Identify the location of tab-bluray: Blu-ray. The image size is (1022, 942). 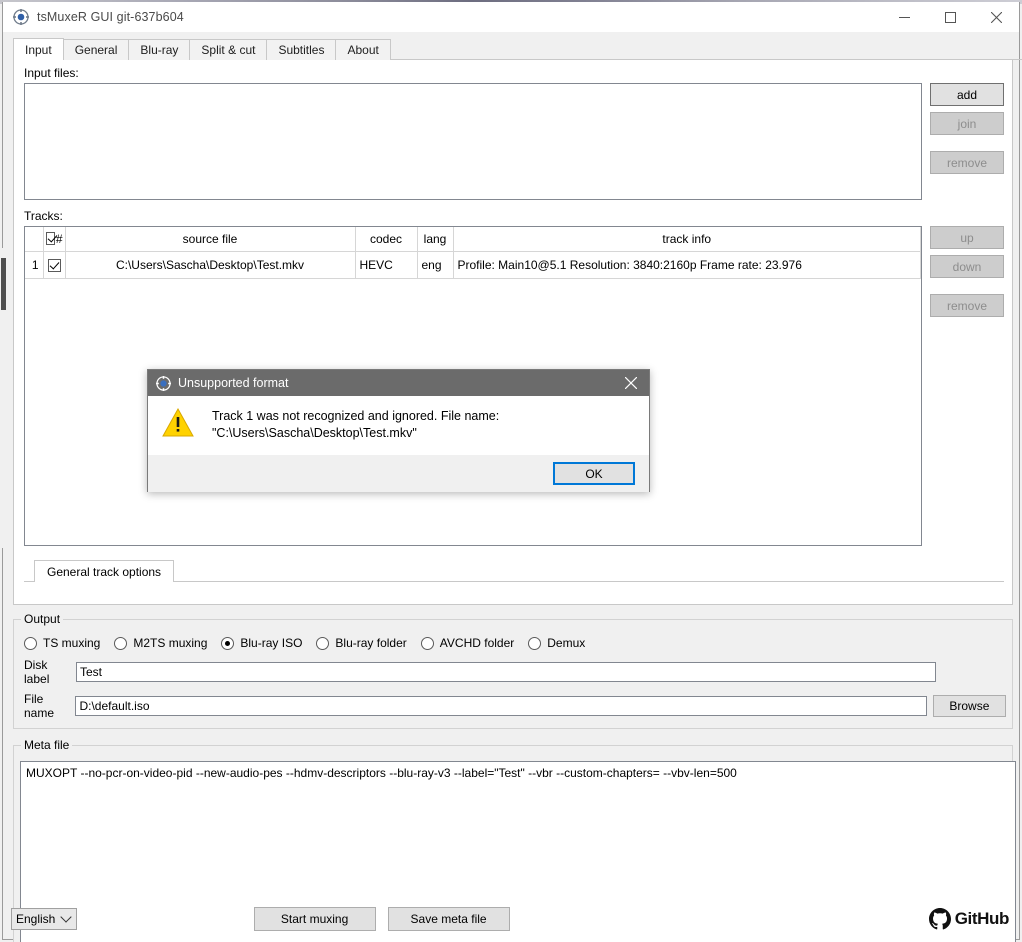
(159, 49).